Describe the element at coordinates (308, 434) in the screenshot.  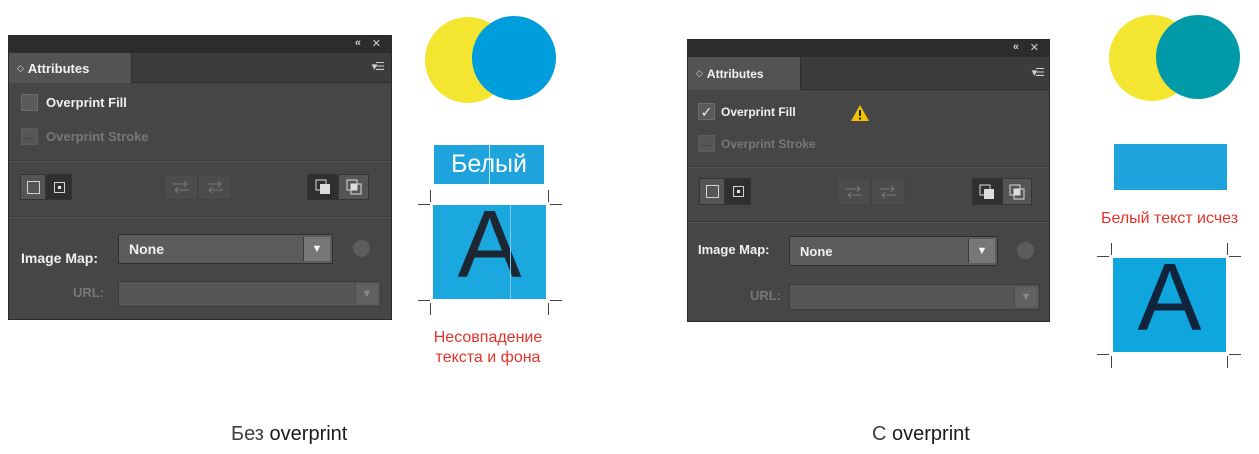
I see `caption-word: overprint` at that location.